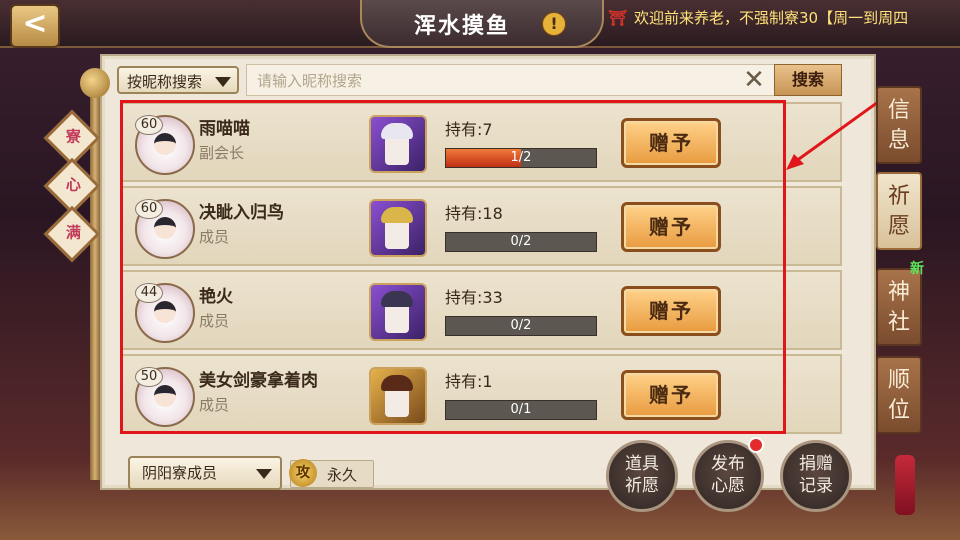 The image size is (960, 540). I want to click on back-button: <, so click(35, 26).